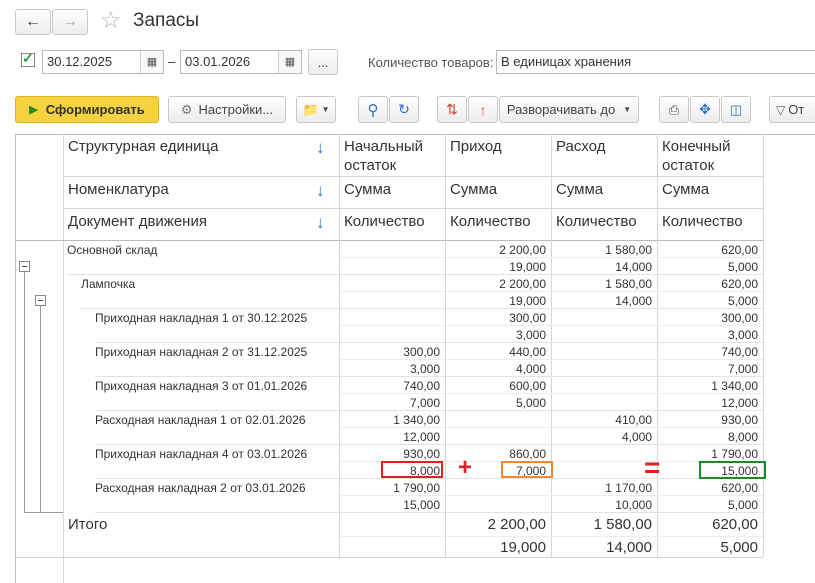 The image size is (815, 583). I want to click on qty-mode-field: В единицах хранения, so click(655, 62).